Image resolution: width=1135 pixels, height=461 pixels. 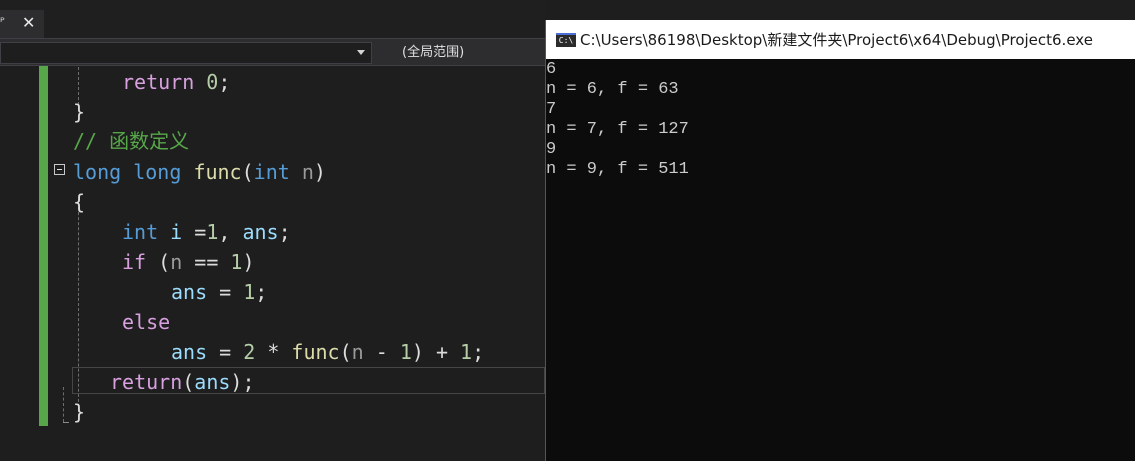 What do you see at coordinates (131, 141) in the screenshot?
I see `code-comment: // 函数定义` at bounding box center [131, 141].